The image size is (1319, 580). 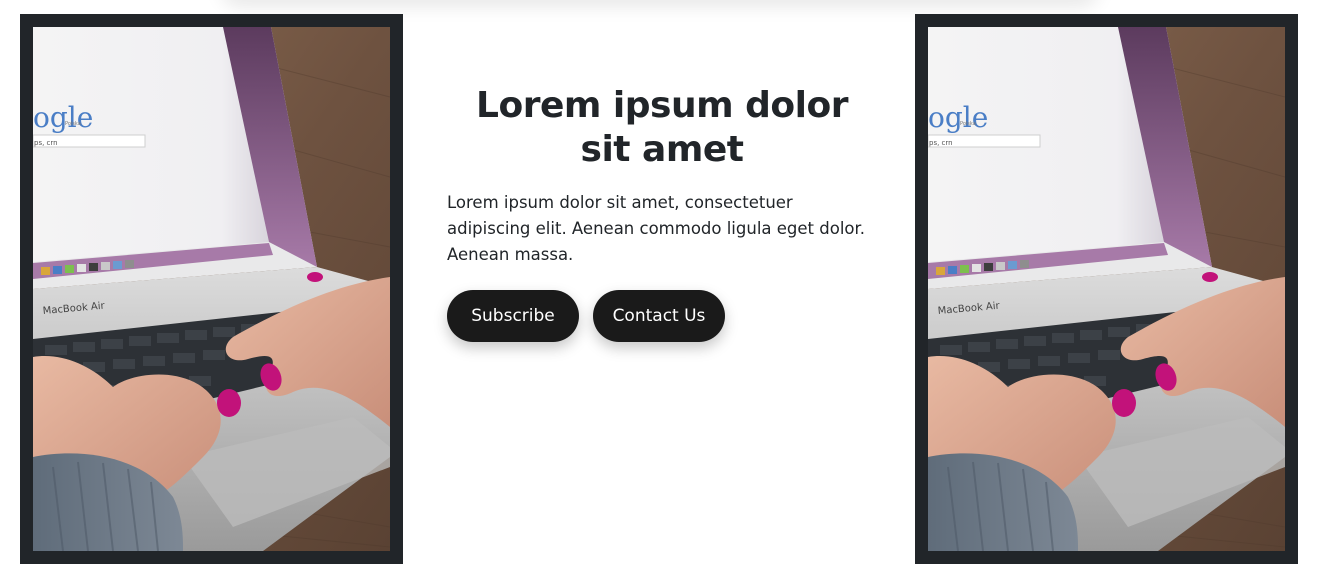 What do you see at coordinates (662, 127) in the screenshot?
I see `hero-title: Lorem ipsum dolor sit amet` at bounding box center [662, 127].